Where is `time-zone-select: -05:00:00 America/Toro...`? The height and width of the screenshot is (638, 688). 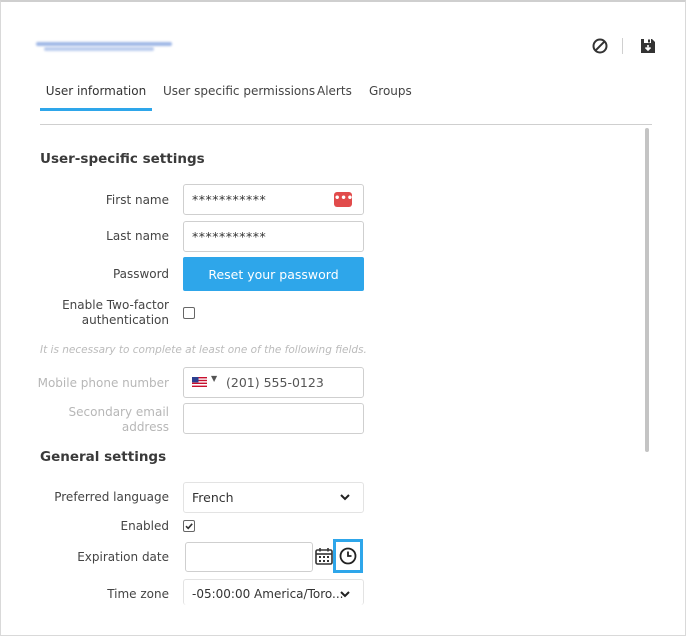
time-zone-select: -05:00:00 America/Toro... is located at coordinates (273, 592).